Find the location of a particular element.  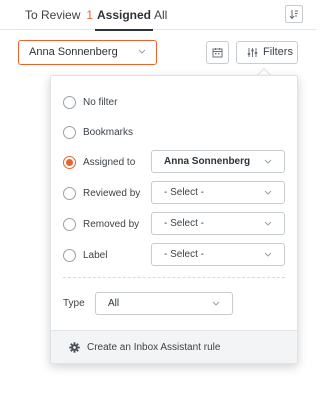

assignee-select: Anna Sonnenberg is located at coordinates (87, 52).